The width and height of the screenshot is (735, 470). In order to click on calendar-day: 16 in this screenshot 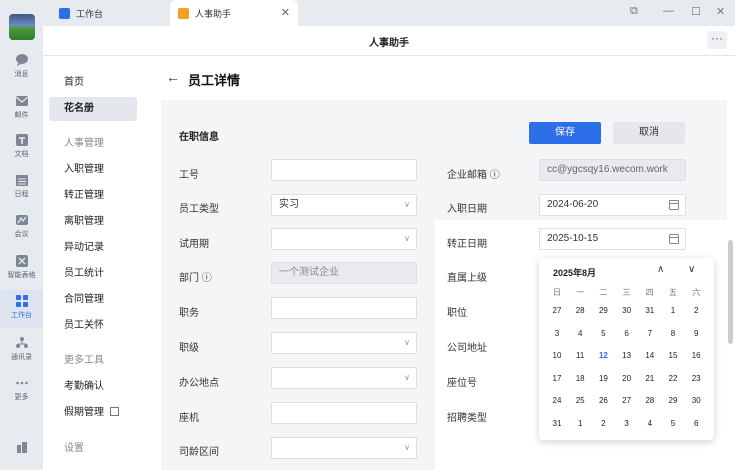, I will do `click(696, 356)`.